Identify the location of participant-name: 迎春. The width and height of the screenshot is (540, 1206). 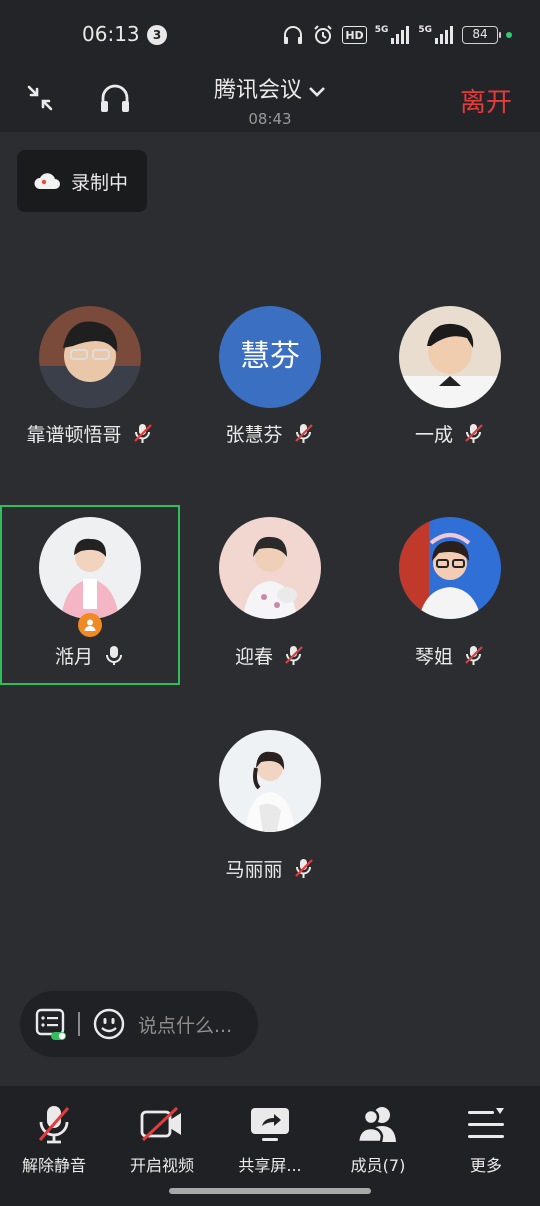
(253, 657).